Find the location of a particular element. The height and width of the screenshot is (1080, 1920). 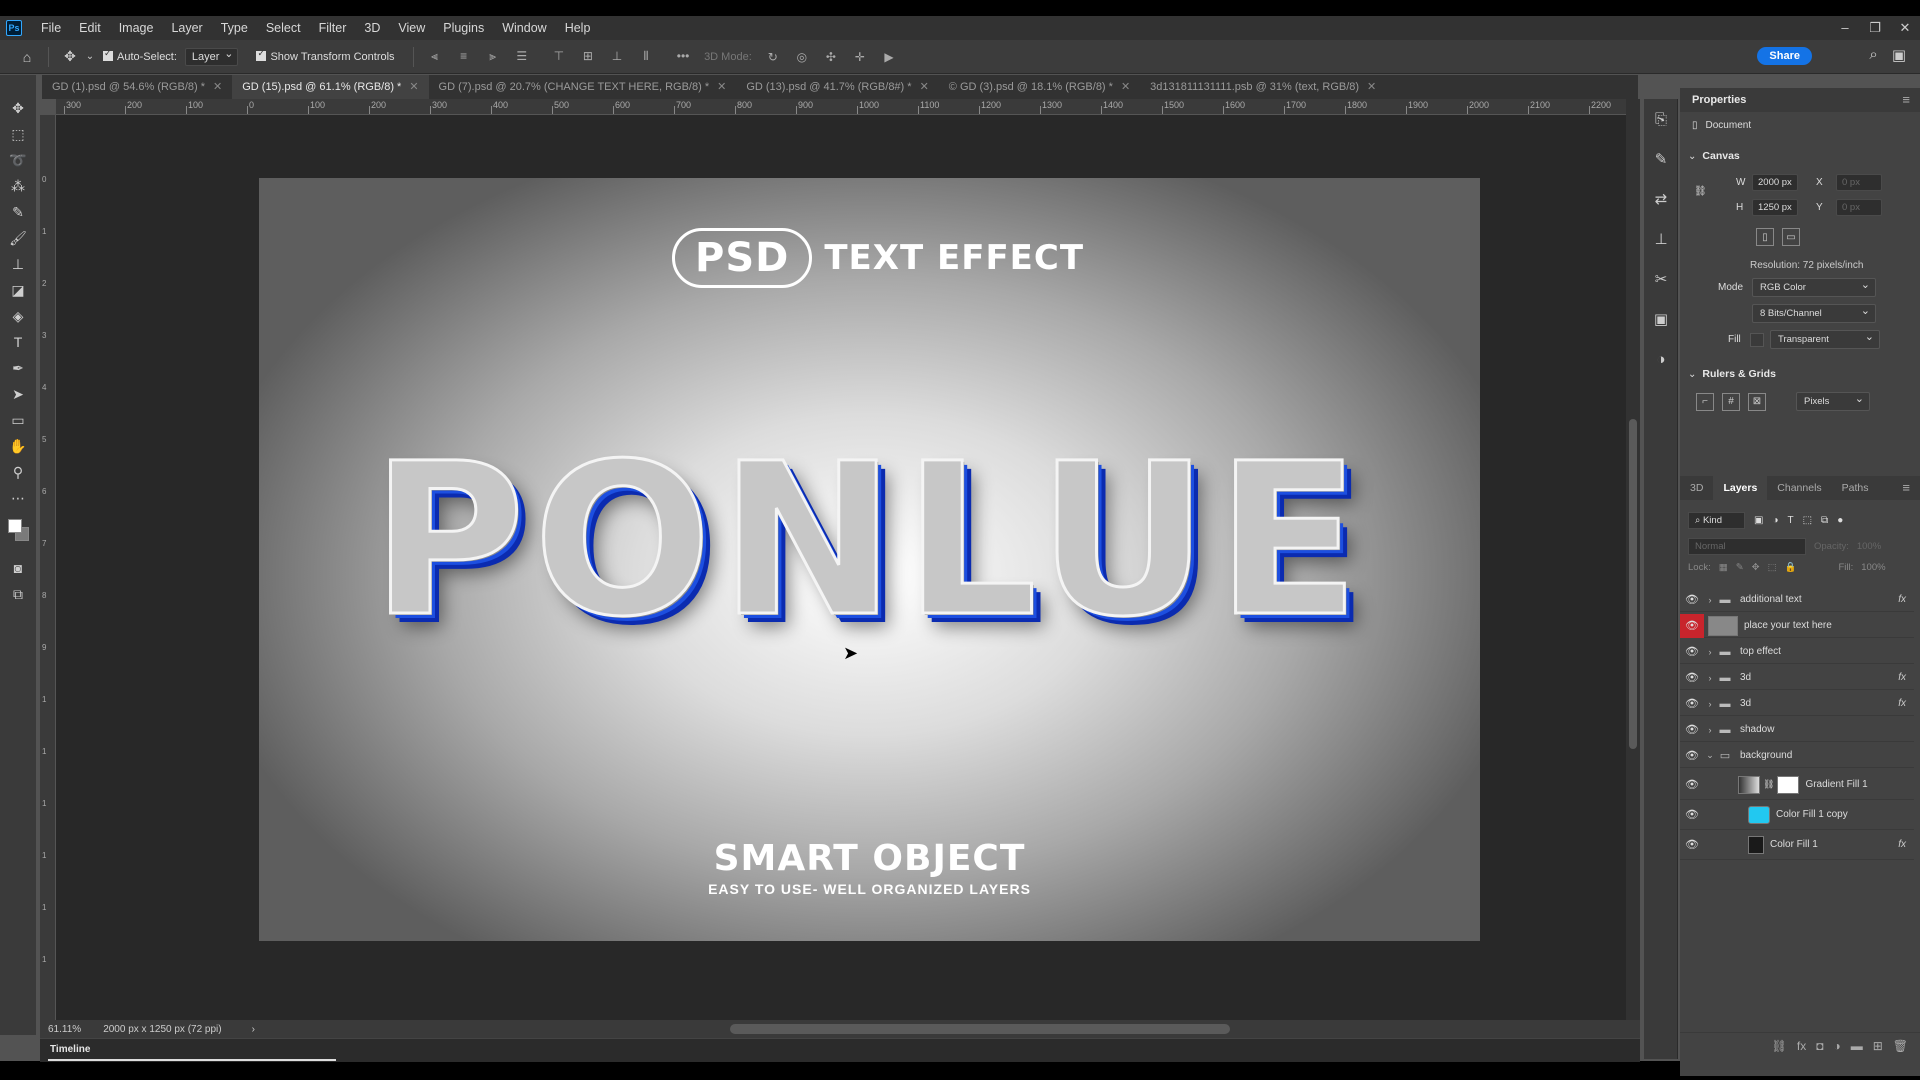

document-tab-active: GD (15).psd @ 61.1% (RGB/8) * ✕ is located at coordinates (330, 87).